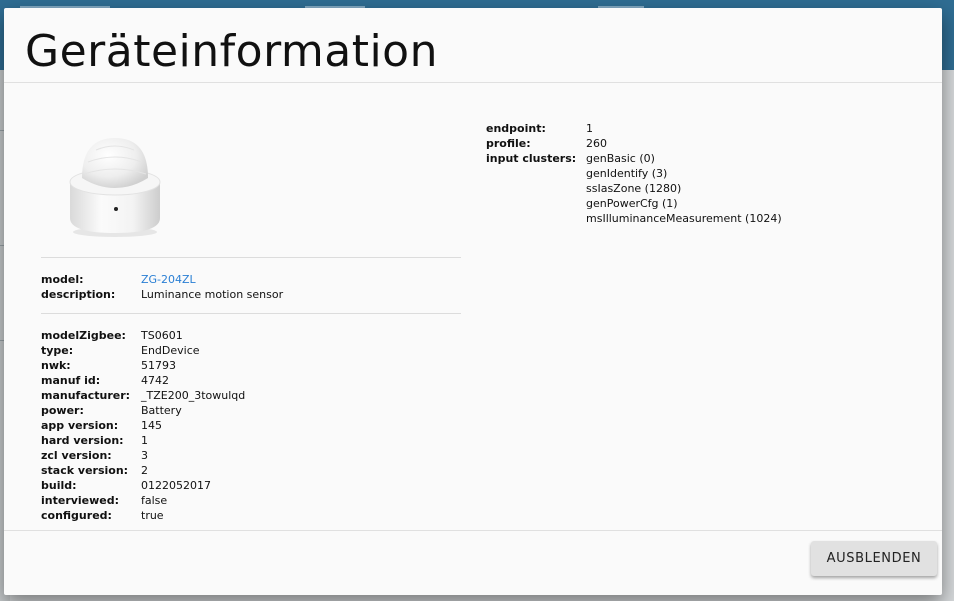  What do you see at coordinates (62, 410) in the screenshot?
I see `detail-label: power:` at bounding box center [62, 410].